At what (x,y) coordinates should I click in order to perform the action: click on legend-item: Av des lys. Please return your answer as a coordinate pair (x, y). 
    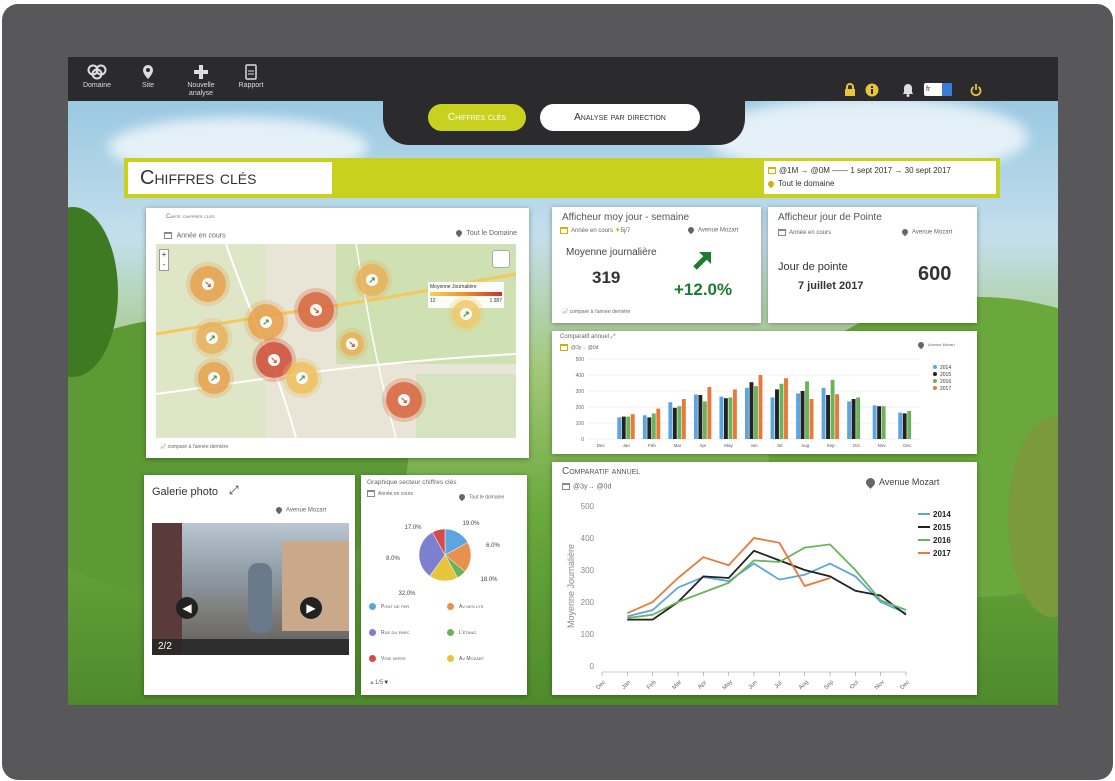
    Looking at the image, I should click on (465, 606).